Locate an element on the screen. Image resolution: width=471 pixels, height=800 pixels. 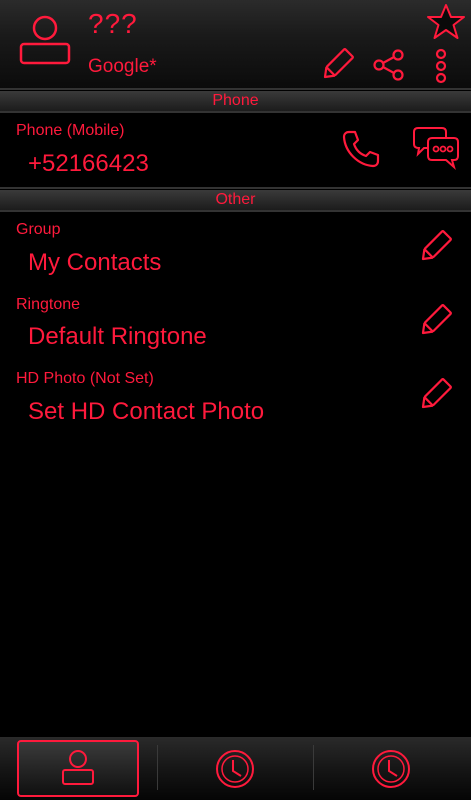
message-chat-icon is located at coordinates (436, 149).